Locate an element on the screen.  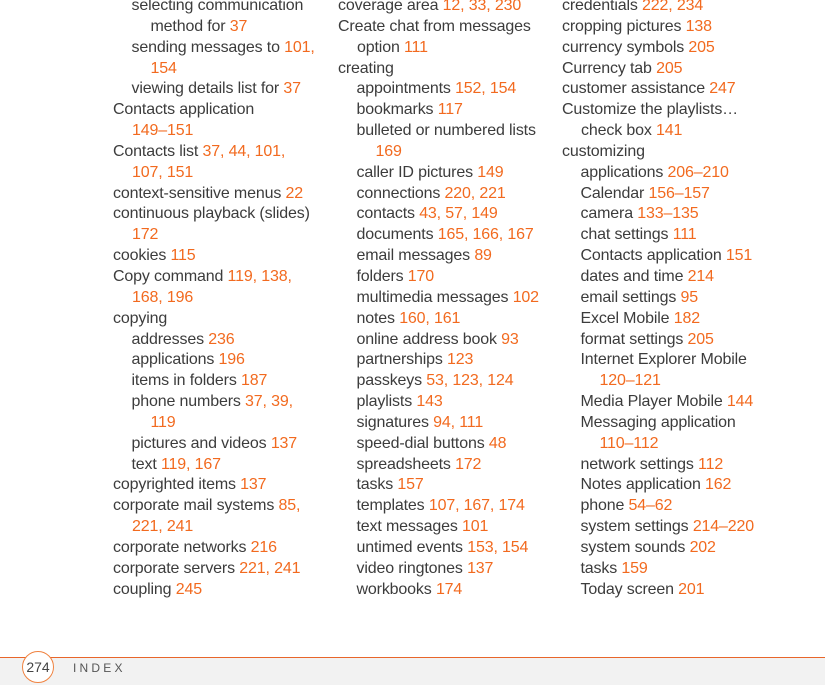
page-reference-link: 133–135 is located at coordinates (667, 213).